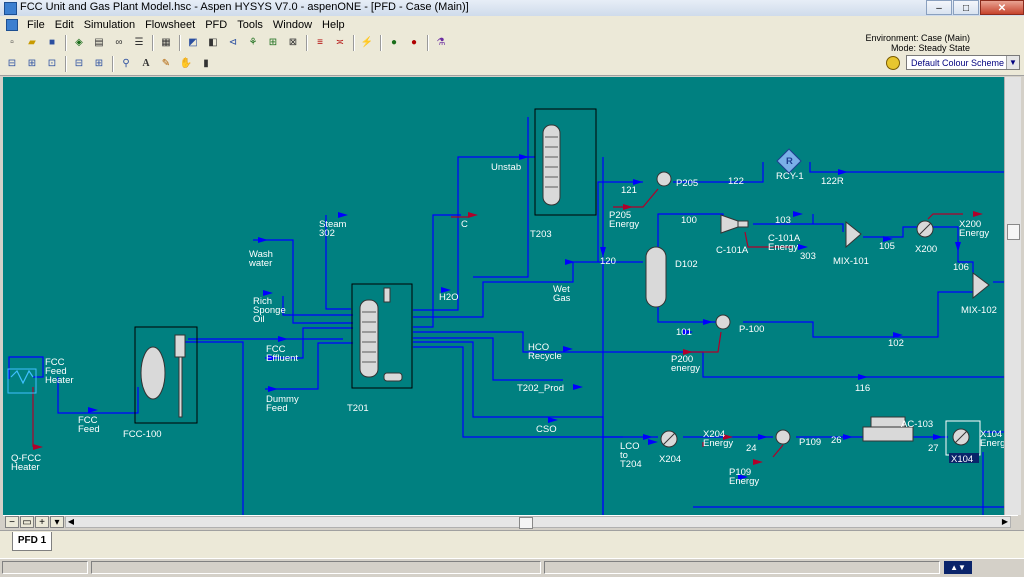 Image resolution: width=1024 pixels, height=577 pixels. Describe the element at coordinates (394, 43) in the screenshot. I see `solver-active-icon: ●` at that location.